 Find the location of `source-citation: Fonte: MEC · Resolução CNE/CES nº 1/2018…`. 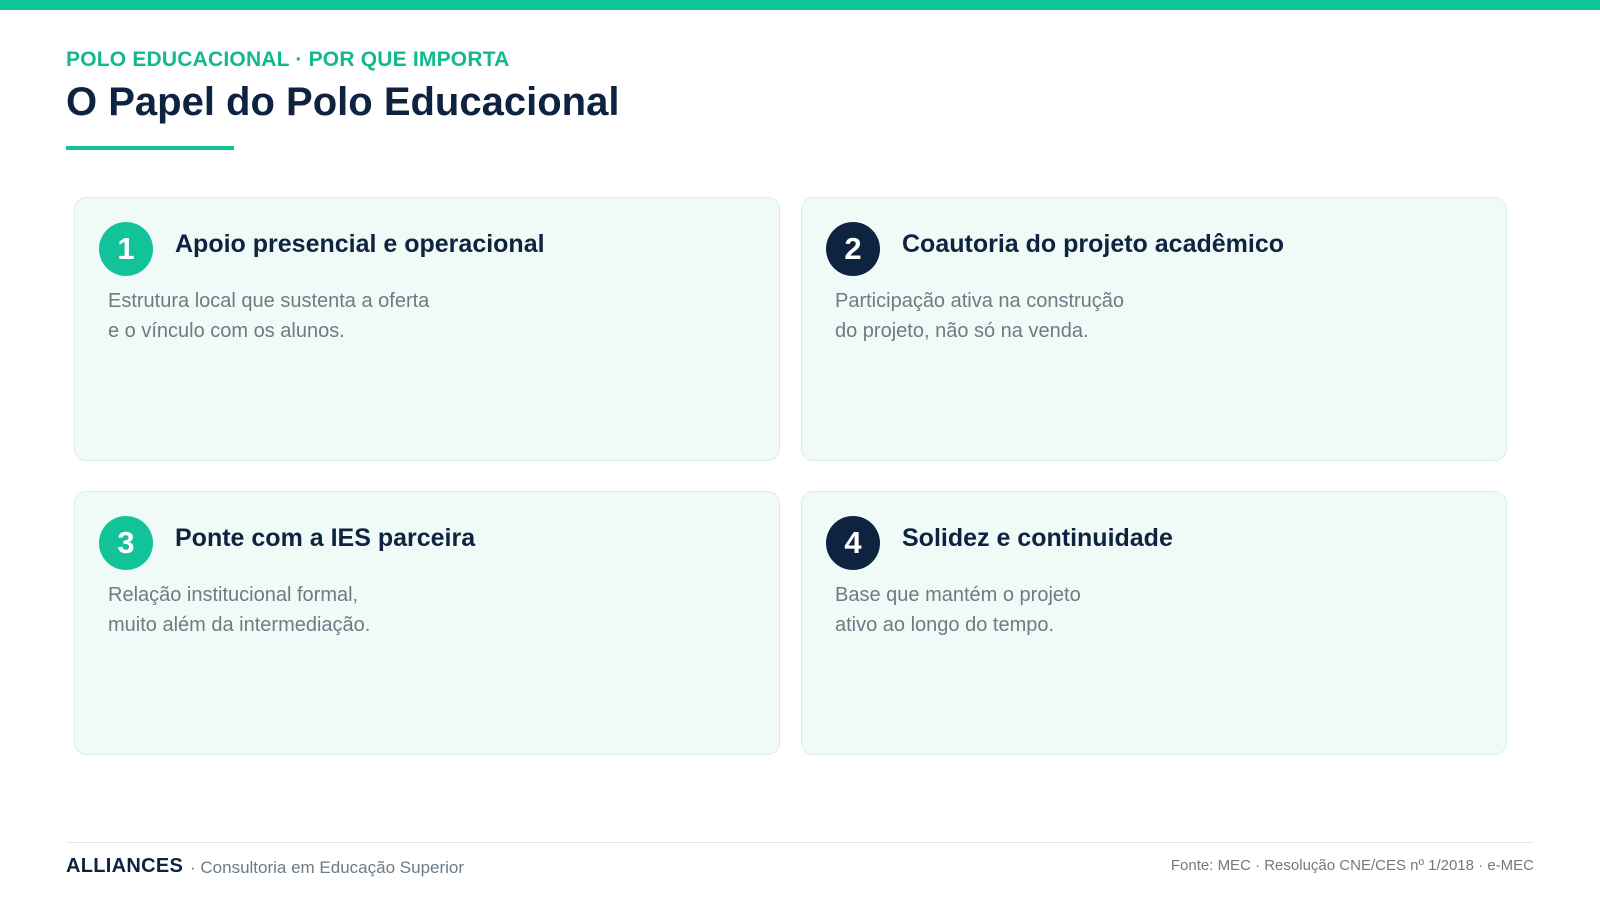

source-citation: Fonte: MEC · Resolução CNE/CES nº 1/2018… is located at coordinates (1352, 865).